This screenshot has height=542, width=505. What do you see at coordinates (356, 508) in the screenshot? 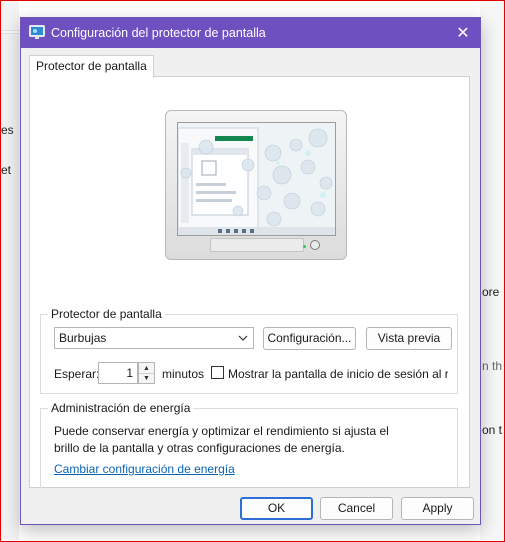
I see `cancel-button: Cancel` at bounding box center [356, 508].